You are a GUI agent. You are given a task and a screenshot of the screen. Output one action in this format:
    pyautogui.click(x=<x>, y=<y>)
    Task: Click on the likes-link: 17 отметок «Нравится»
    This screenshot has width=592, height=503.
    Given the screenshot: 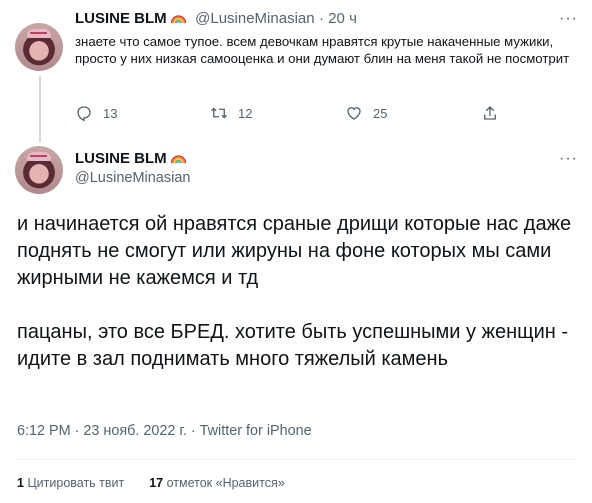 What is the action you would take?
    pyautogui.click(x=216, y=483)
    